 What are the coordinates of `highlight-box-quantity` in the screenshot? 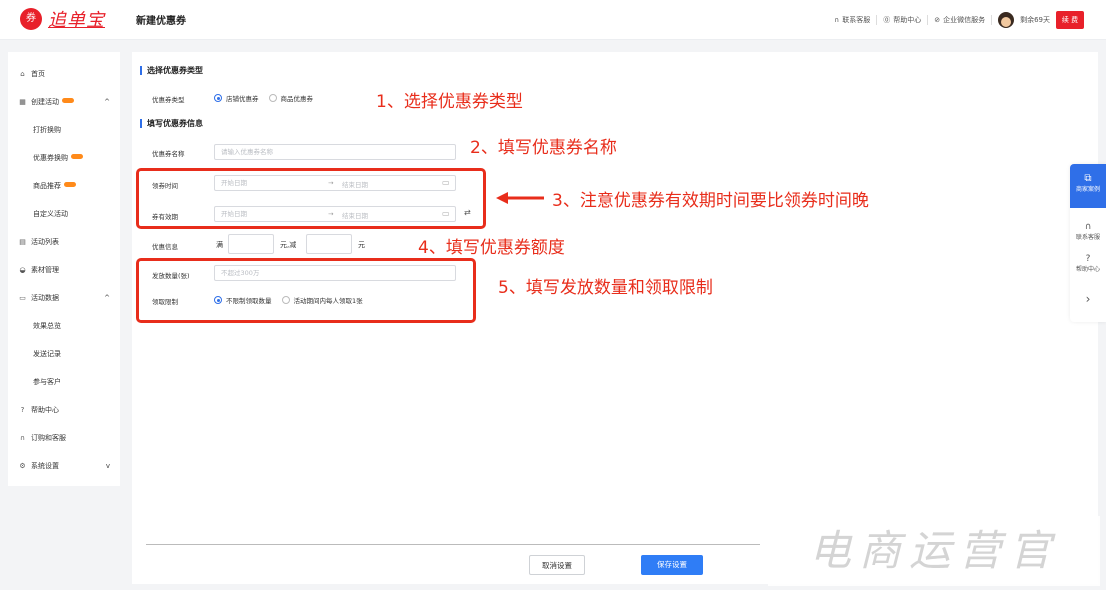 It's located at (306, 290).